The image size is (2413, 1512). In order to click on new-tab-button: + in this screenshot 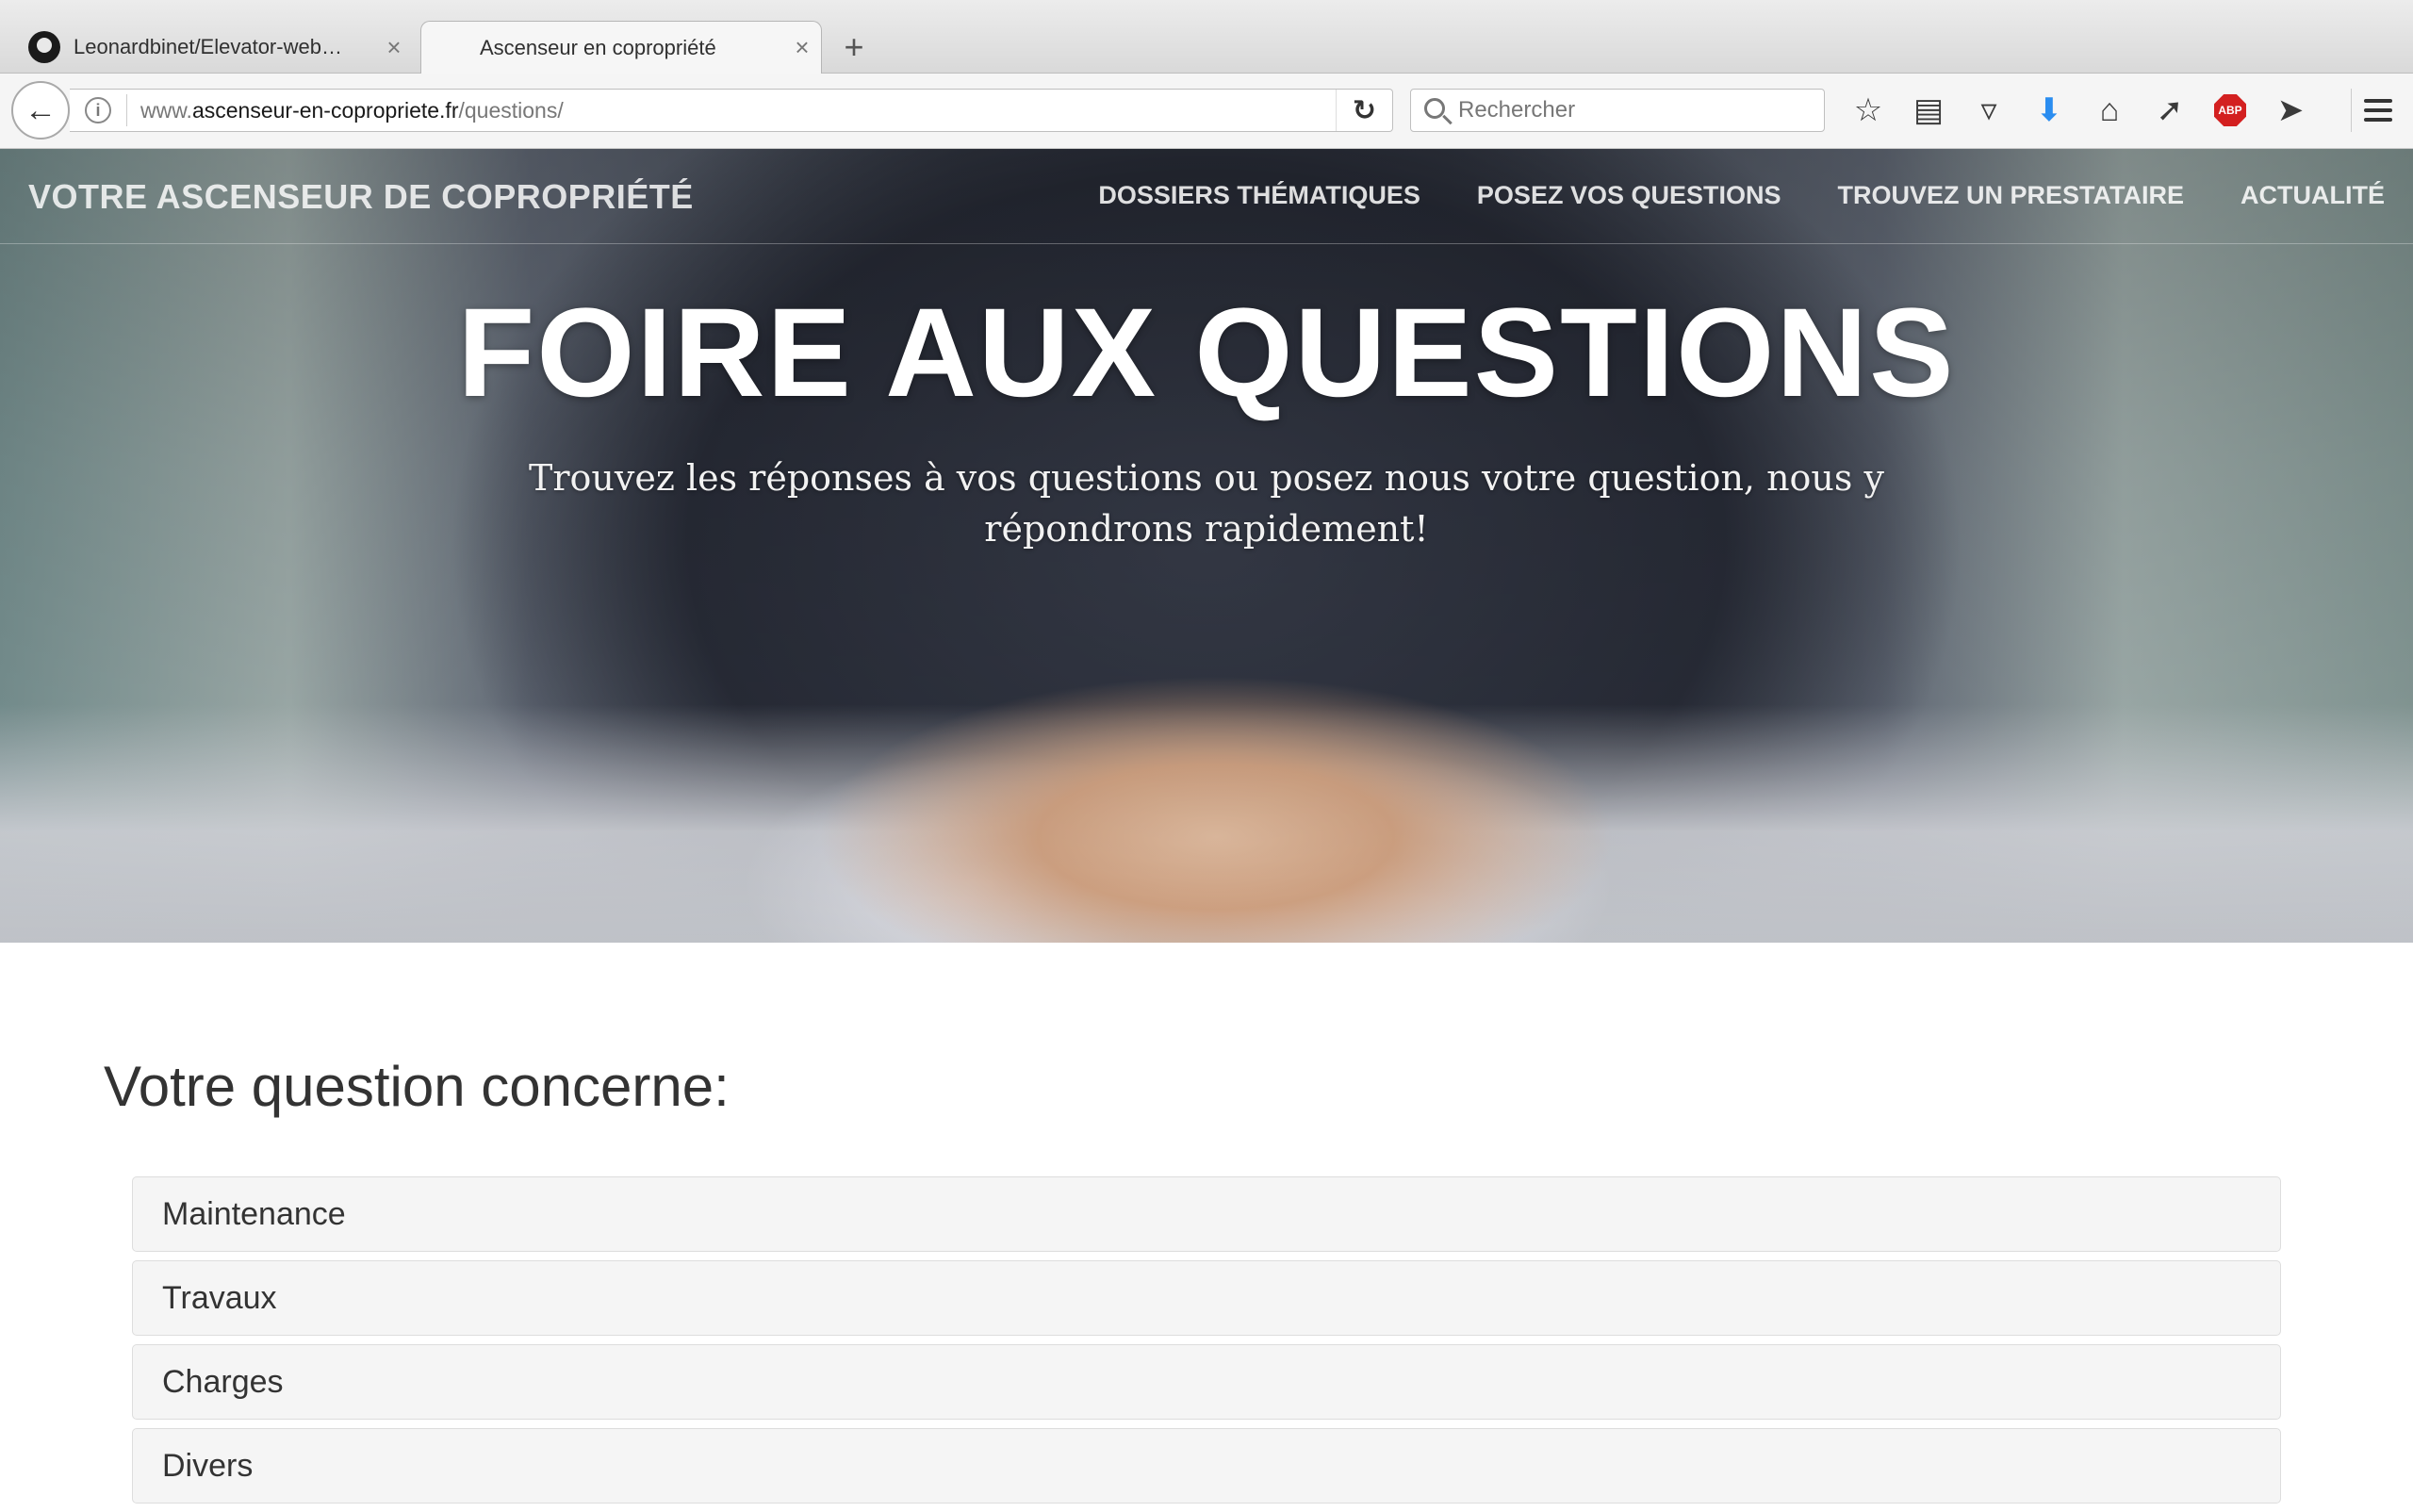, I will do `click(854, 47)`.